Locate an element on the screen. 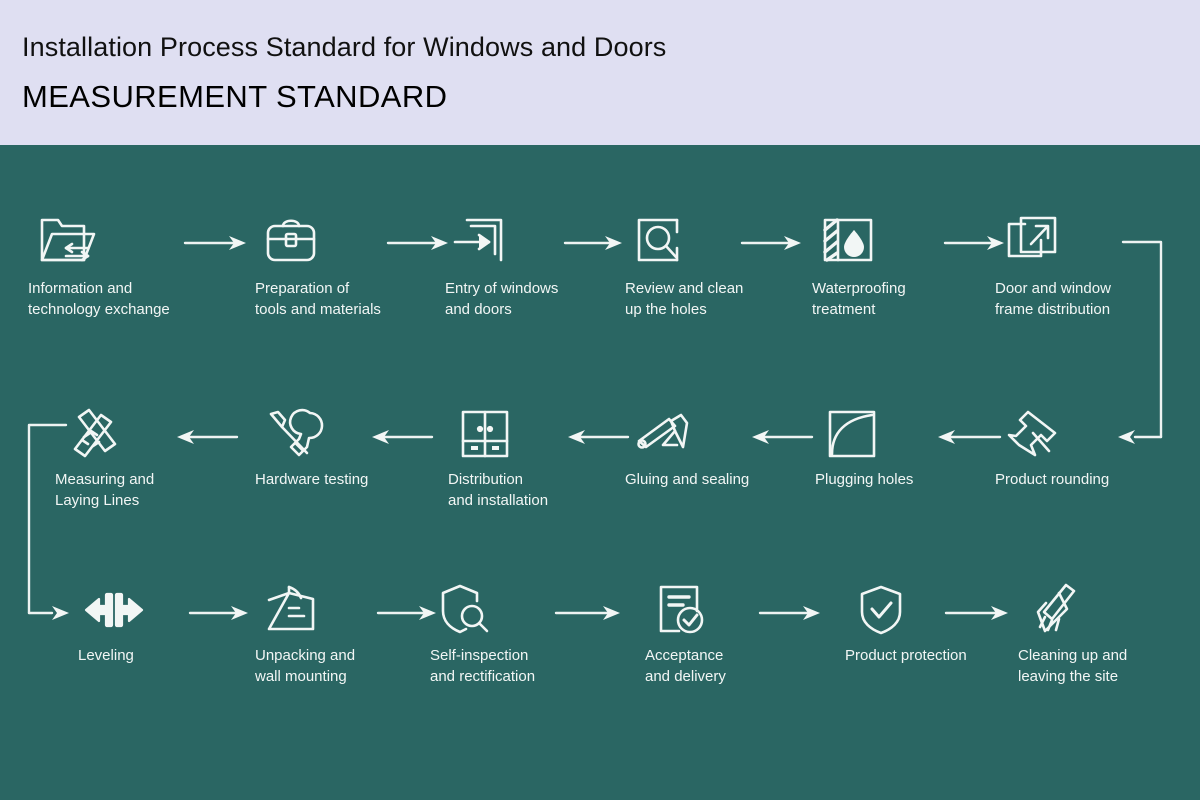  row1-to-row2-connector is located at coordinates (1140, 342).